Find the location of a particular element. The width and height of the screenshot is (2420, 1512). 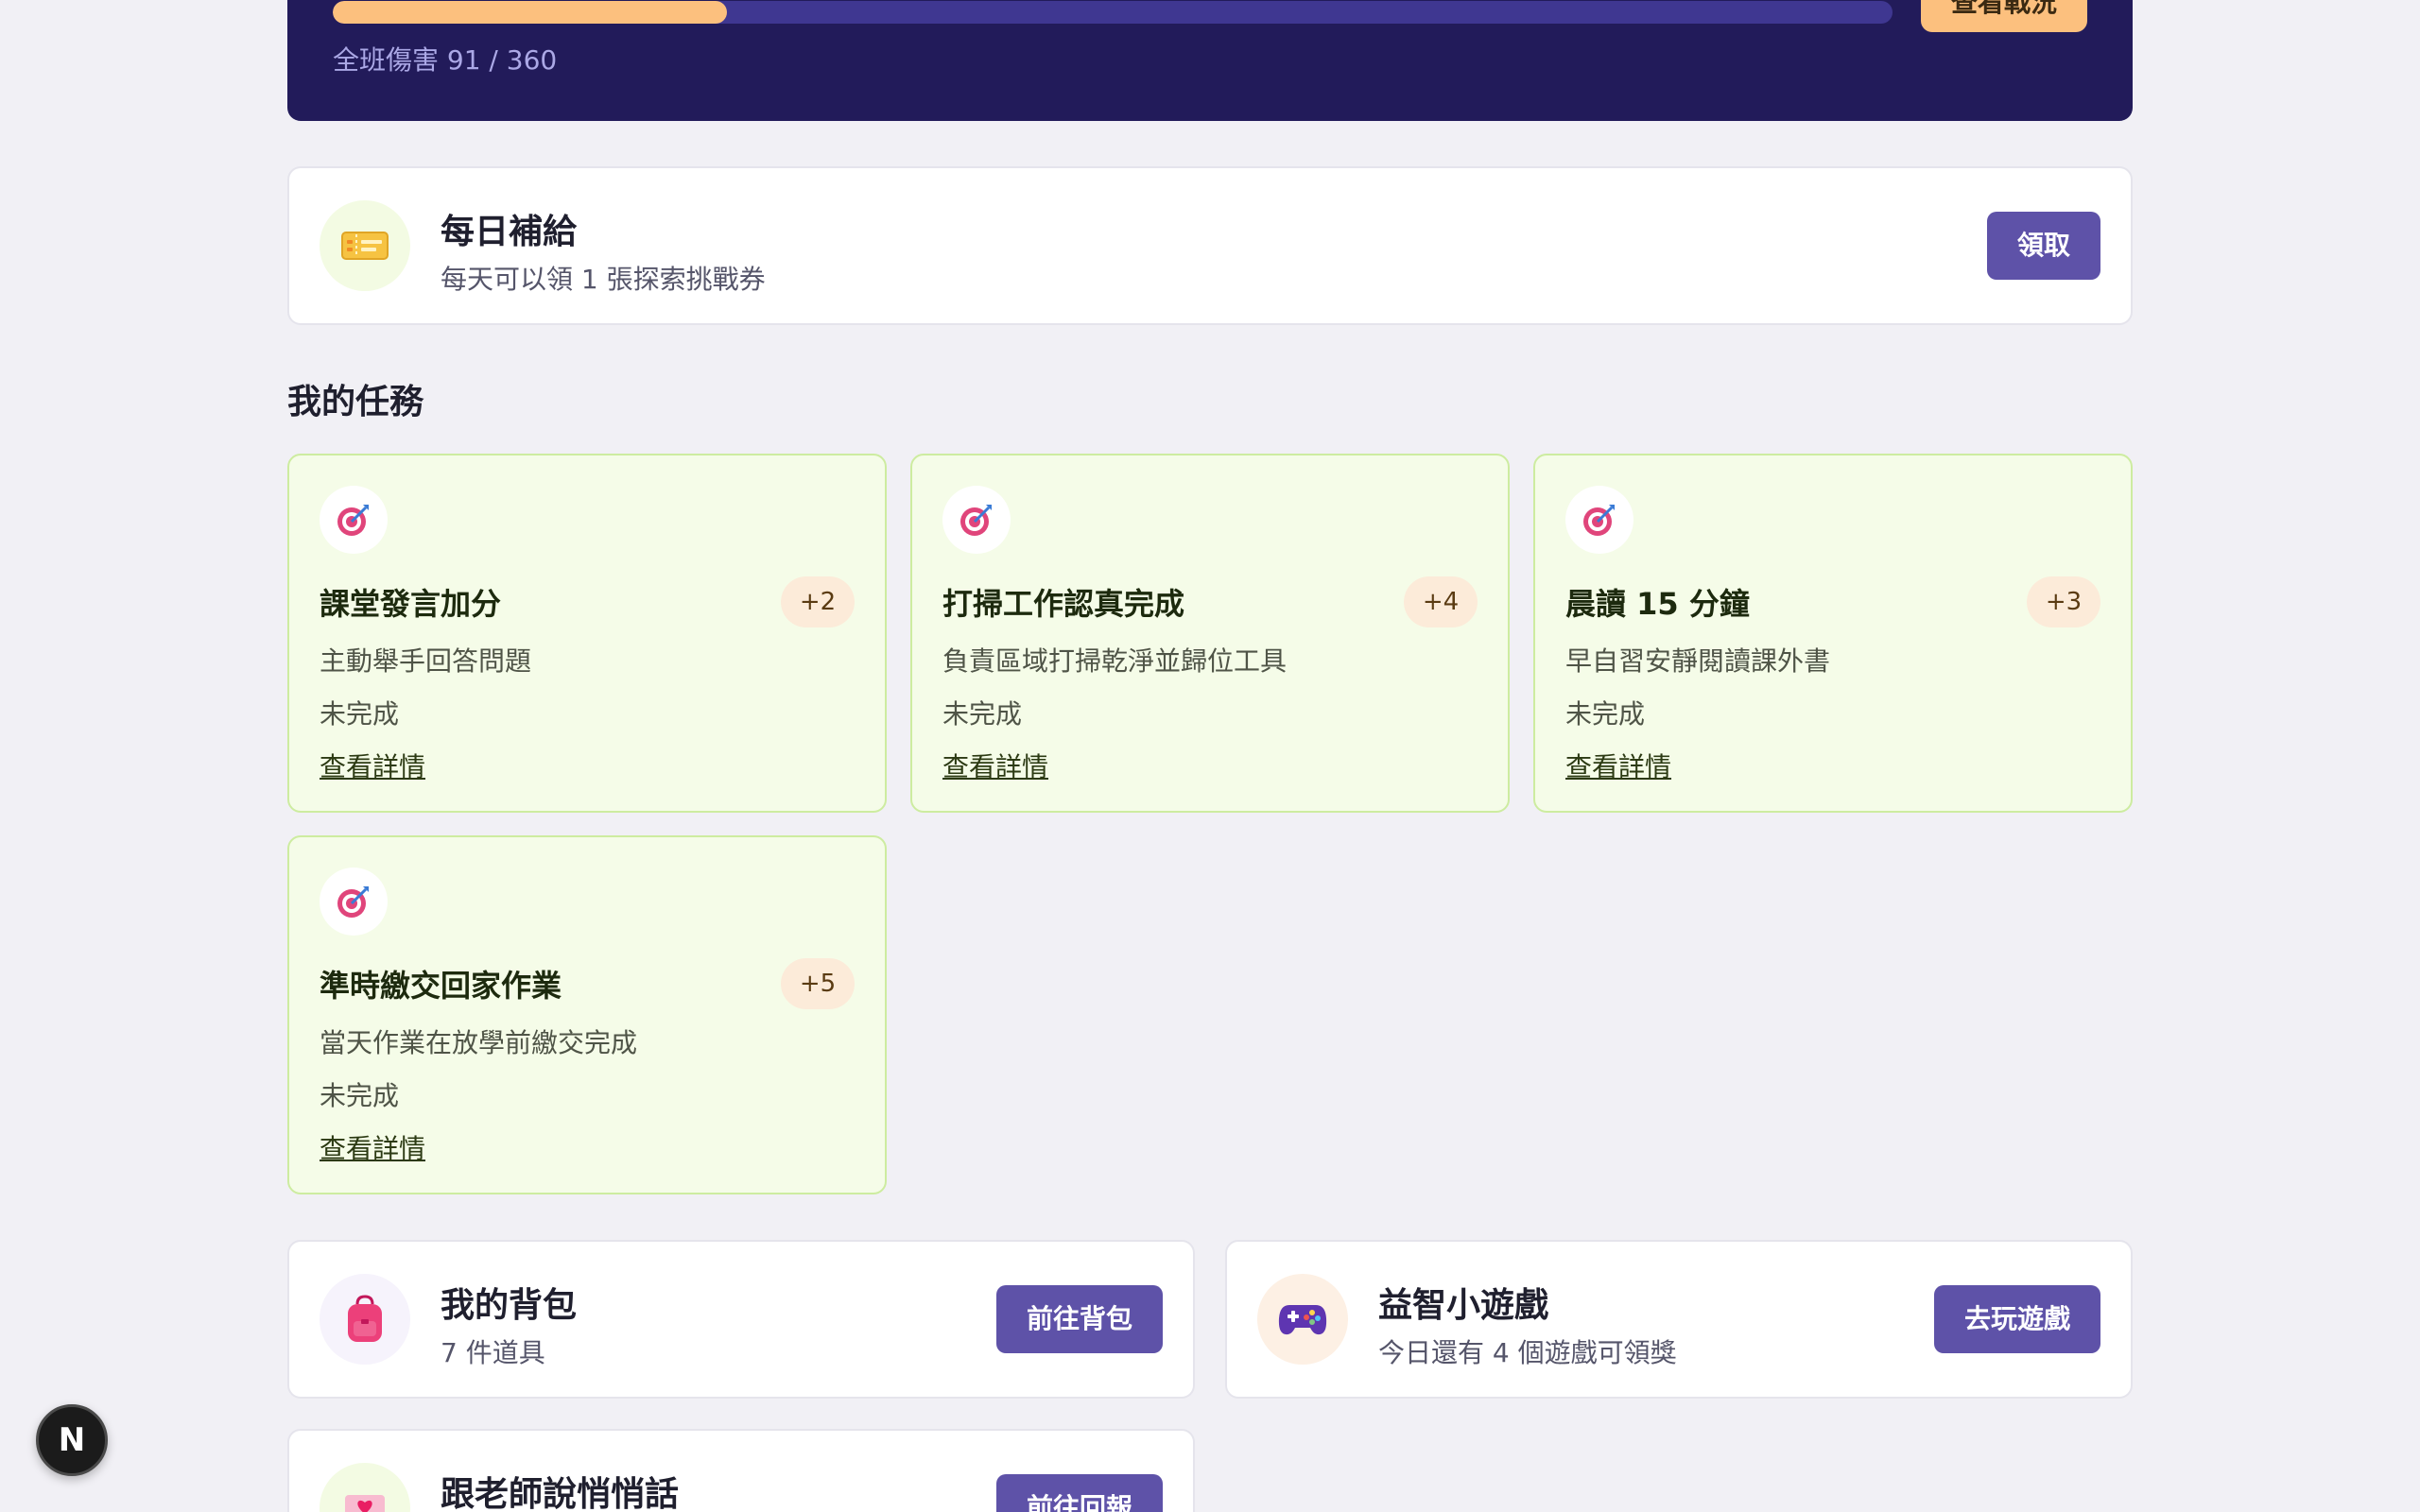

mission-points-badge: +4 is located at coordinates (1441, 601).